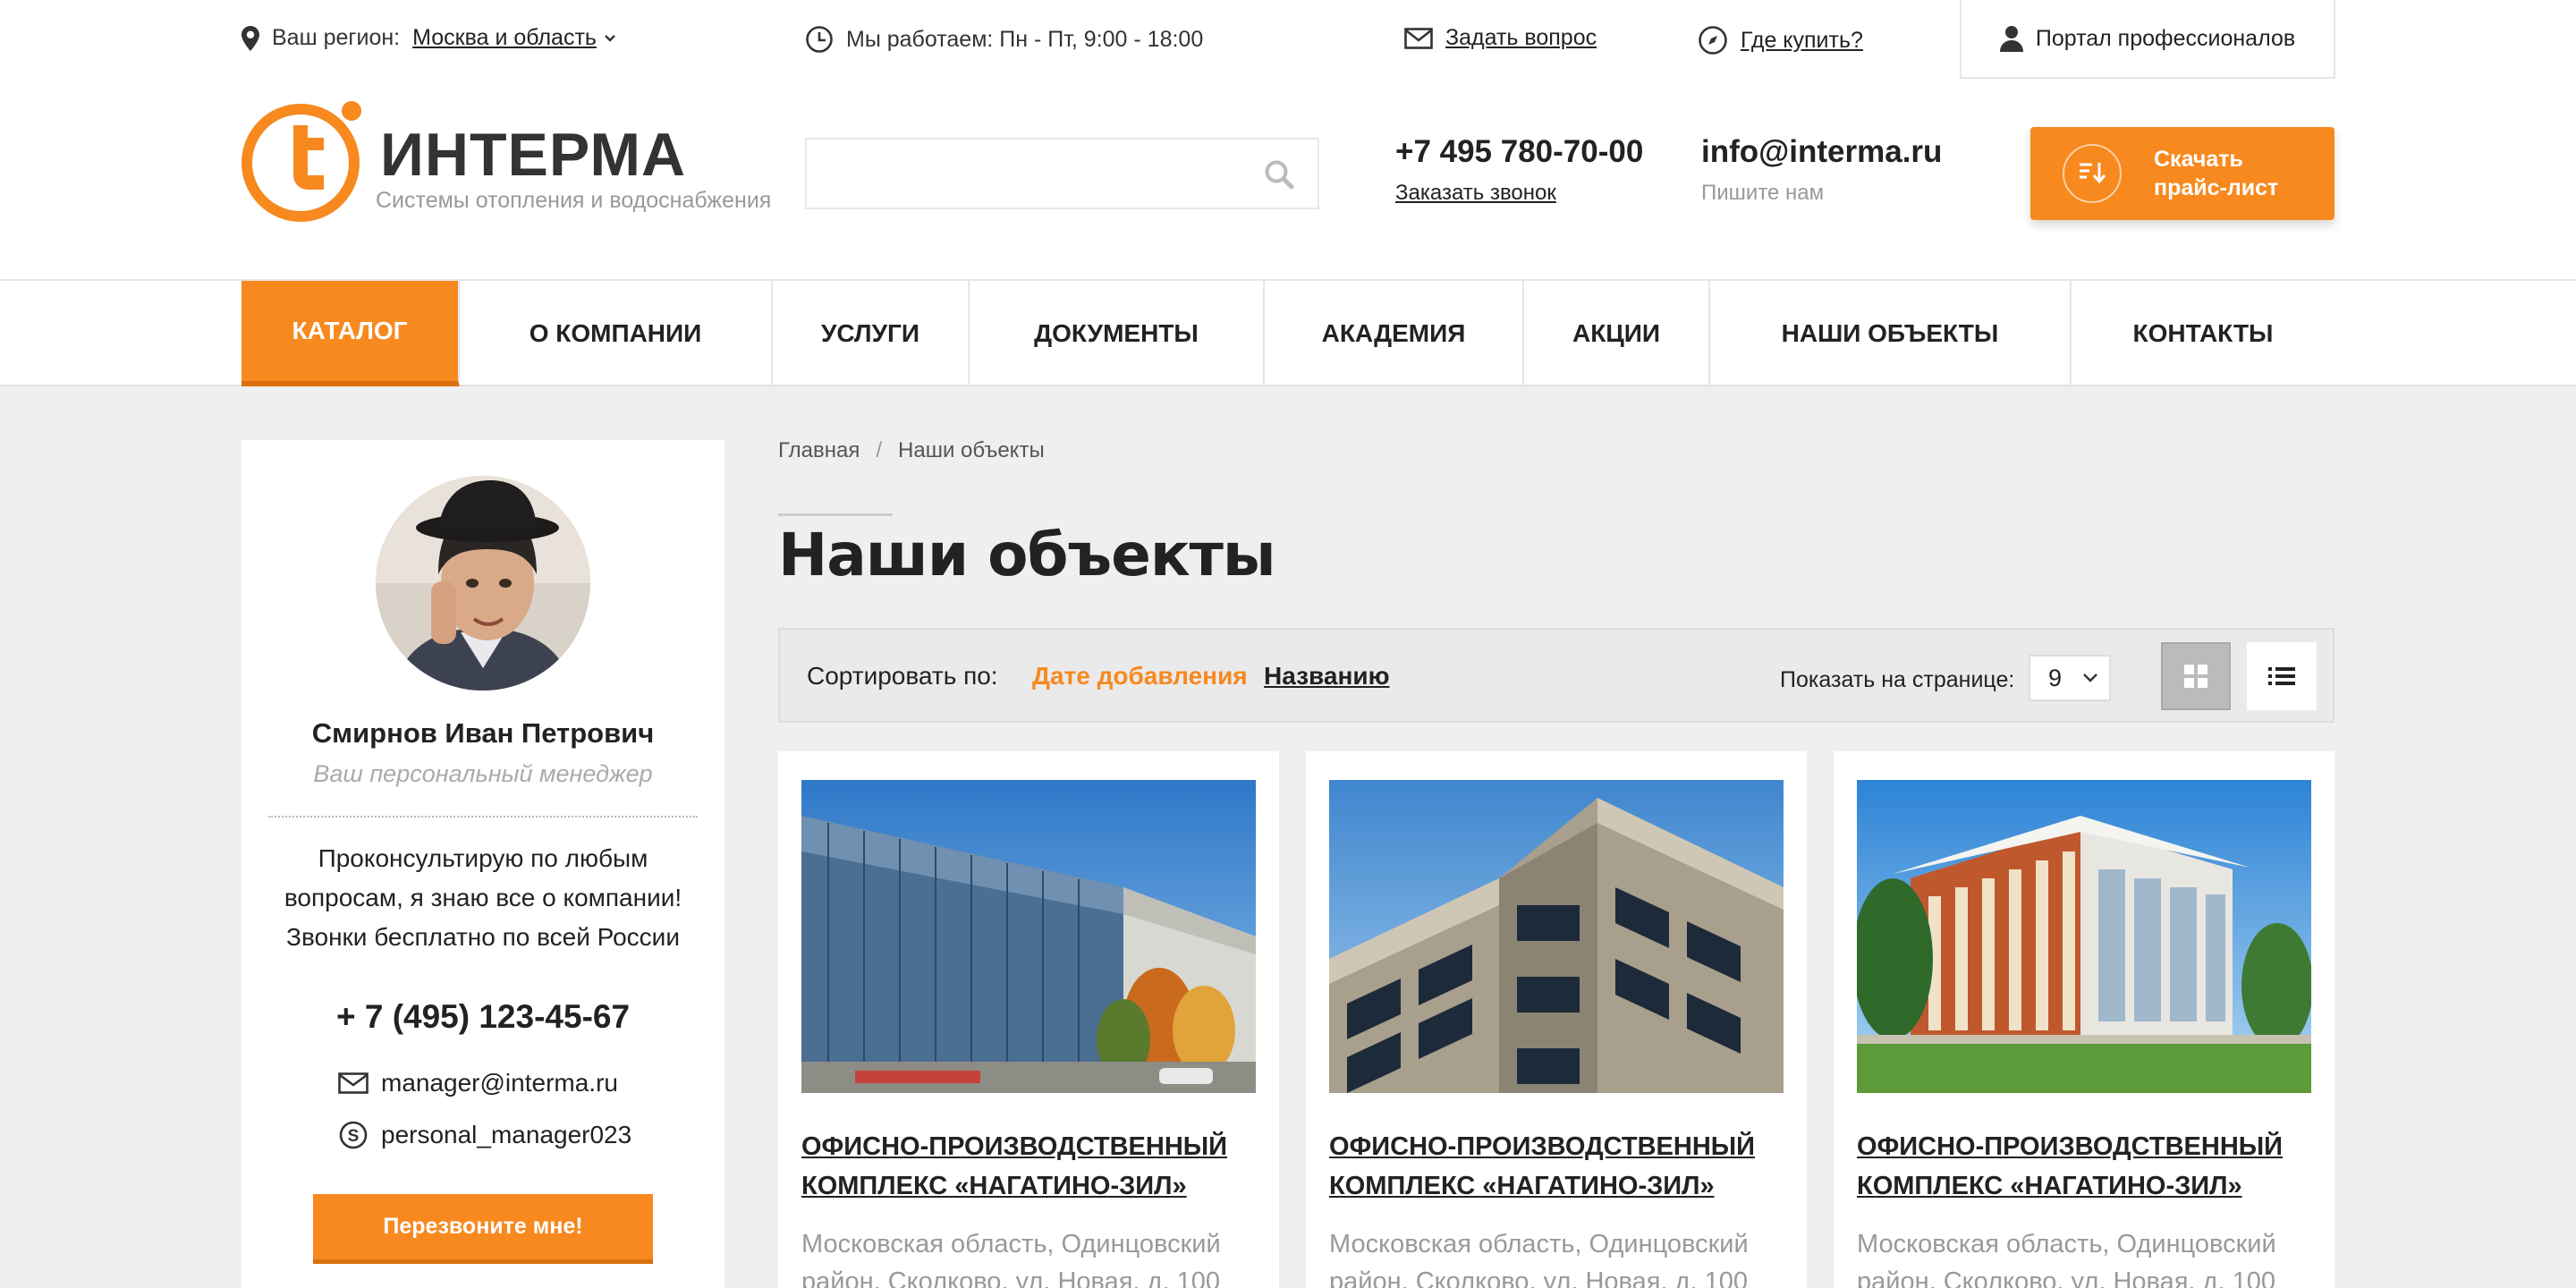  Describe the element at coordinates (351, 333) in the screenshot. I see `nav-item-catalog: КАТАЛОГ` at that location.